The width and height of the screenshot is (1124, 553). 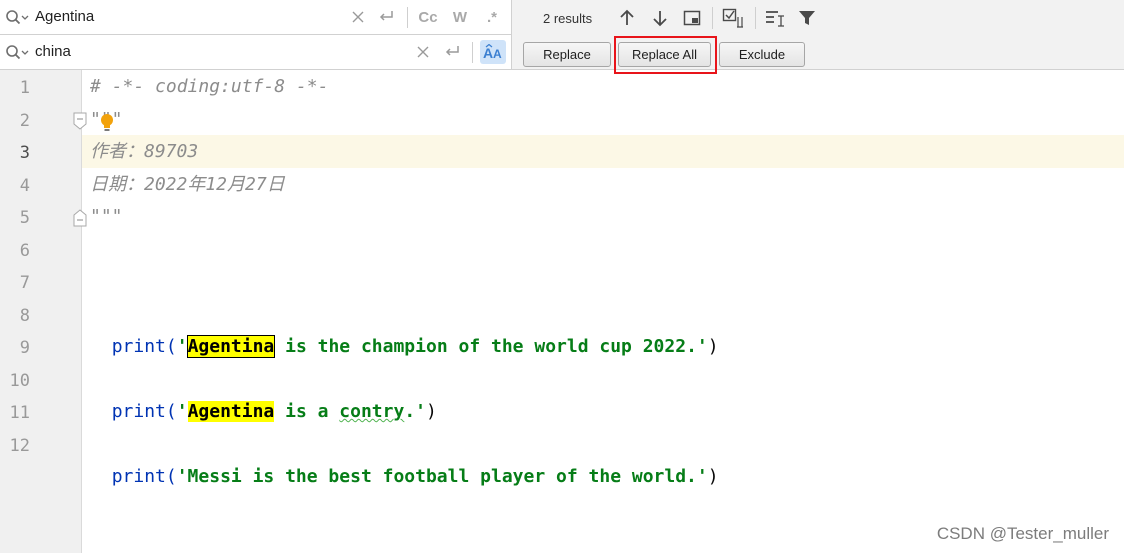 What do you see at coordinates (187, 185) in the screenshot?
I see `code-line-4: 日期：2022年12月27日` at bounding box center [187, 185].